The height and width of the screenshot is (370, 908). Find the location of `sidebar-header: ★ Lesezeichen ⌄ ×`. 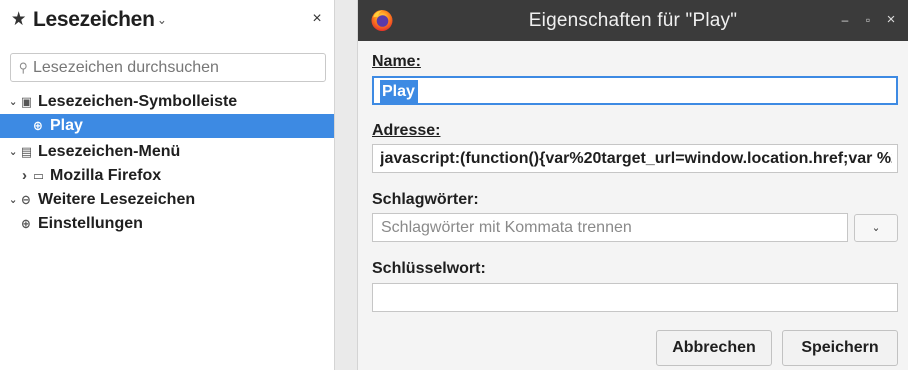

sidebar-header: ★ Lesezeichen ⌄ × is located at coordinates (167, 22).